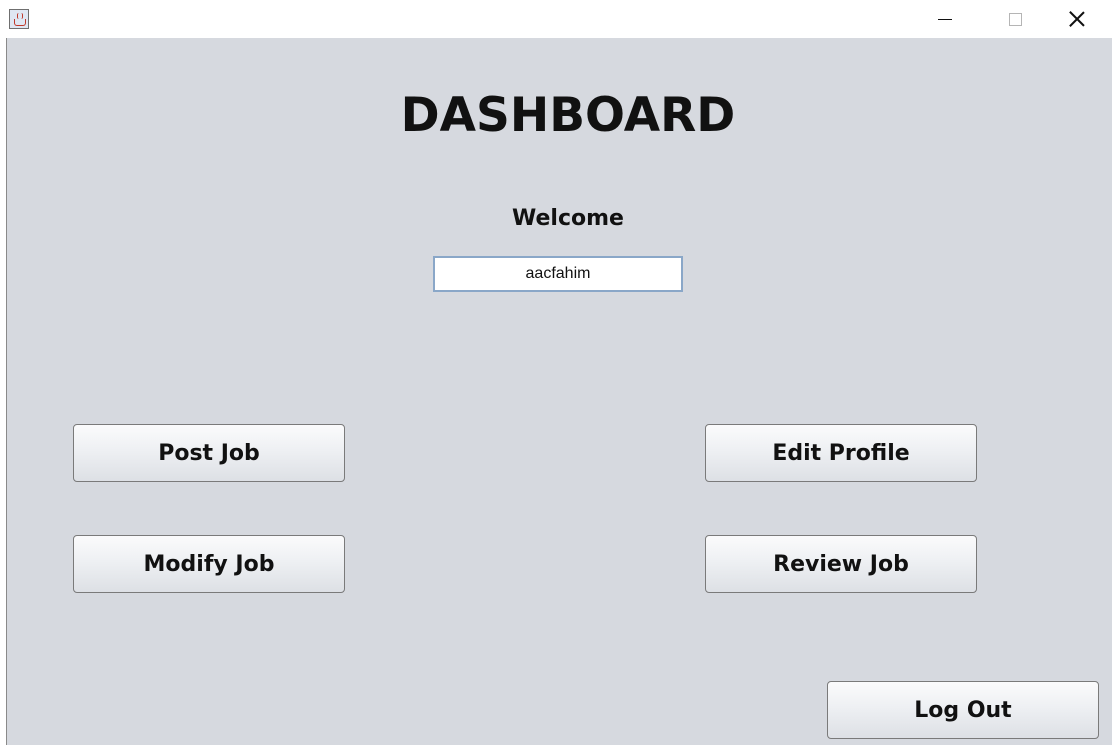 The width and height of the screenshot is (1112, 745). Describe the element at coordinates (209, 564) in the screenshot. I see `modify-job-button: Modify Job` at that location.